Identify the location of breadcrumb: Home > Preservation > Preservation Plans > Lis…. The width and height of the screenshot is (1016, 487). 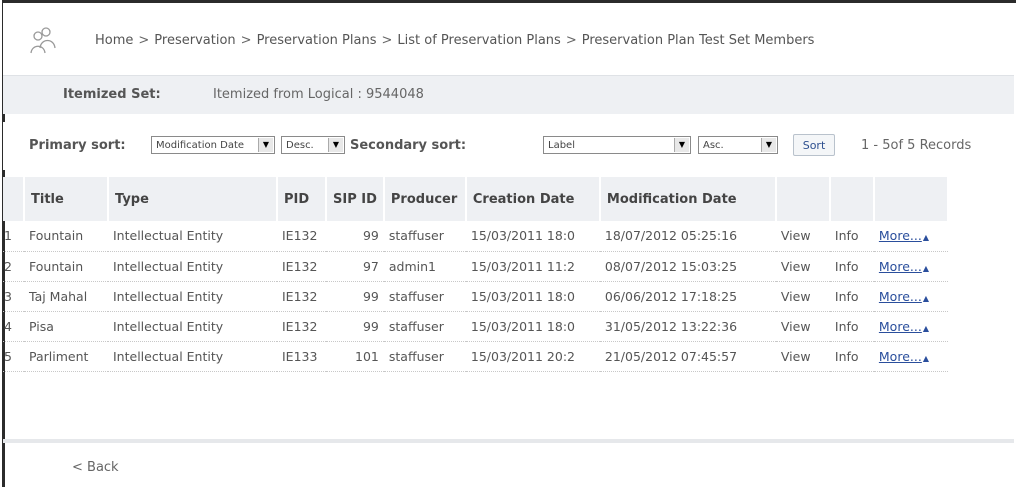
(454, 40).